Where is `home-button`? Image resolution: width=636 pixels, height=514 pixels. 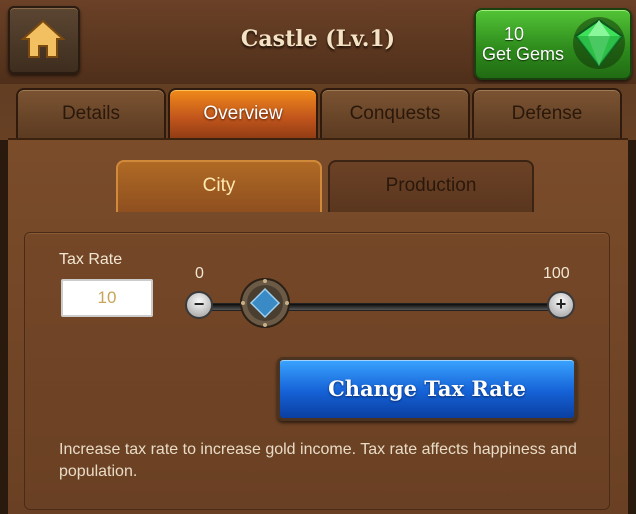 home-button is located at coordinates (44, 40).